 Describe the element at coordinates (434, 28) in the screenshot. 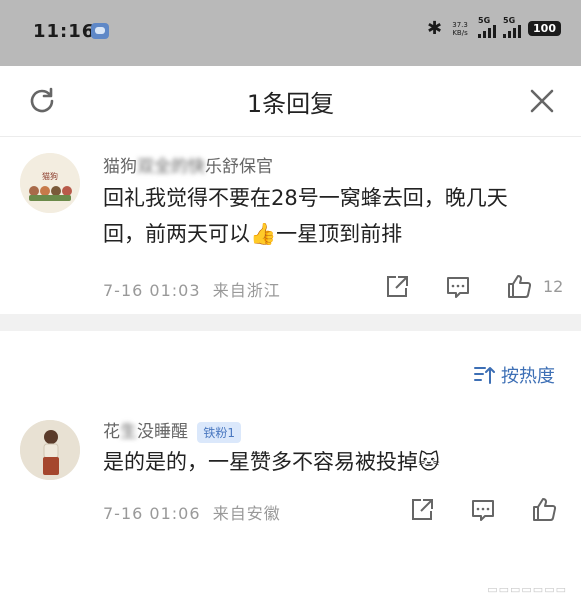

I see `bluetooth-icon: ✱` at that location.